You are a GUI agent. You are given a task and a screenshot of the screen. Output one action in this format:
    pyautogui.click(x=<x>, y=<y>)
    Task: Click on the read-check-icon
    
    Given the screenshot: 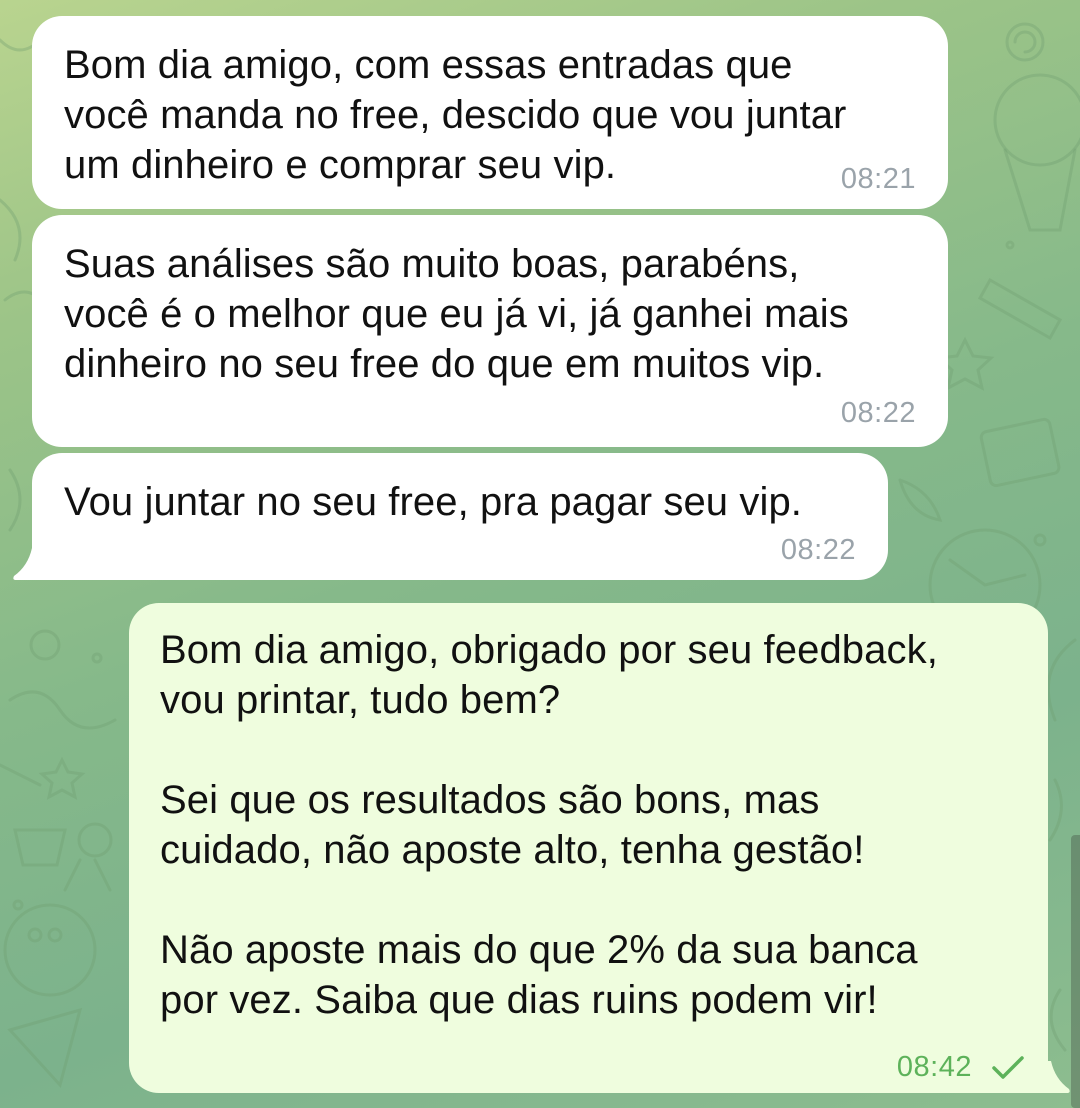 What is the action you would take?
    pyautogui.click(x=1008, y=1067)
    